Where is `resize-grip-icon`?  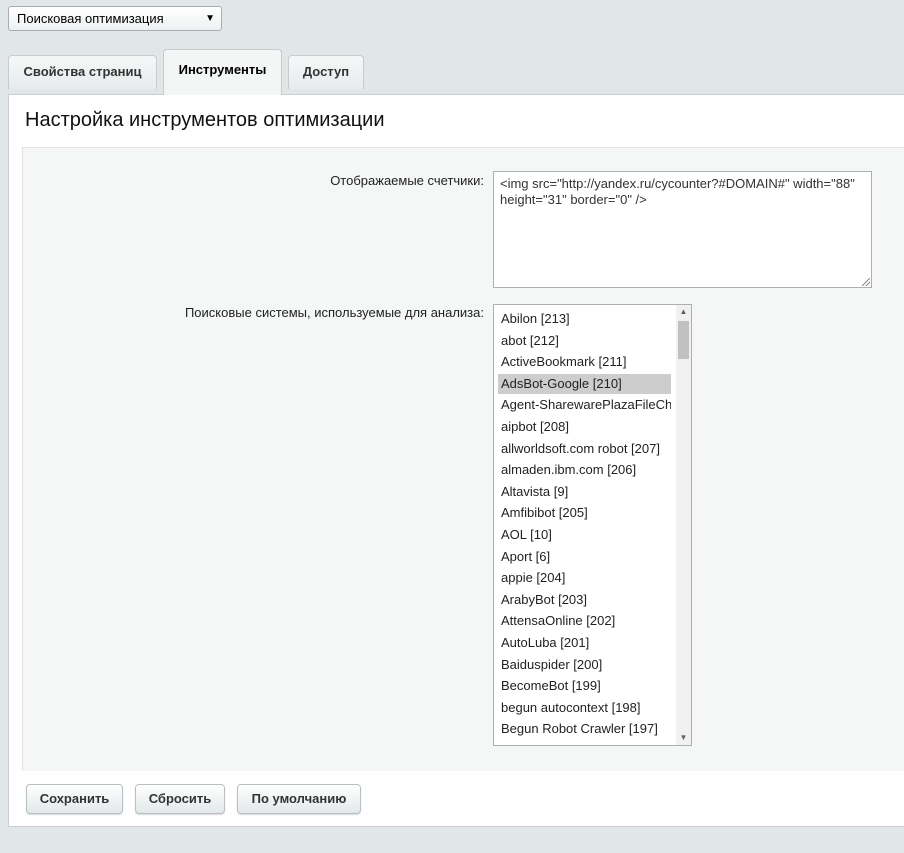
resize-grip-icon is located at coordinates (866, 282).